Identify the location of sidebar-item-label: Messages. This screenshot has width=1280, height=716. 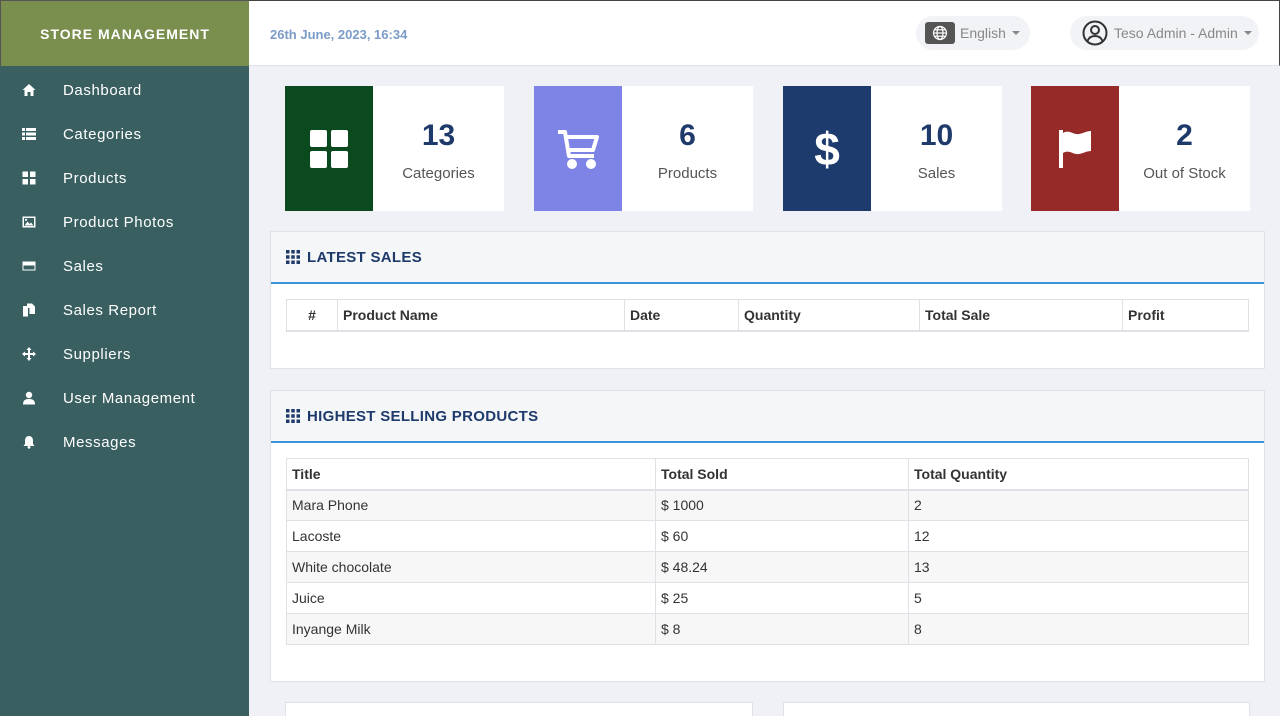
(100, 442).